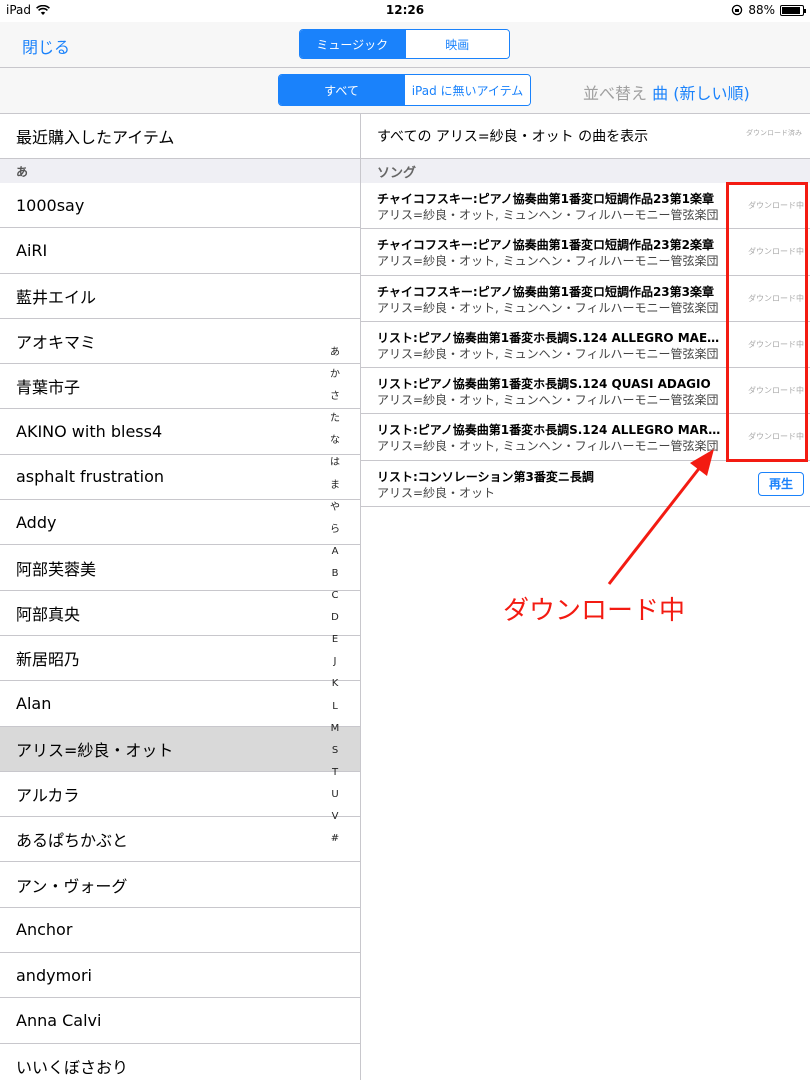  I want to click on nav-bar: 閉じる ミュージック 映画, so click(405, 45).